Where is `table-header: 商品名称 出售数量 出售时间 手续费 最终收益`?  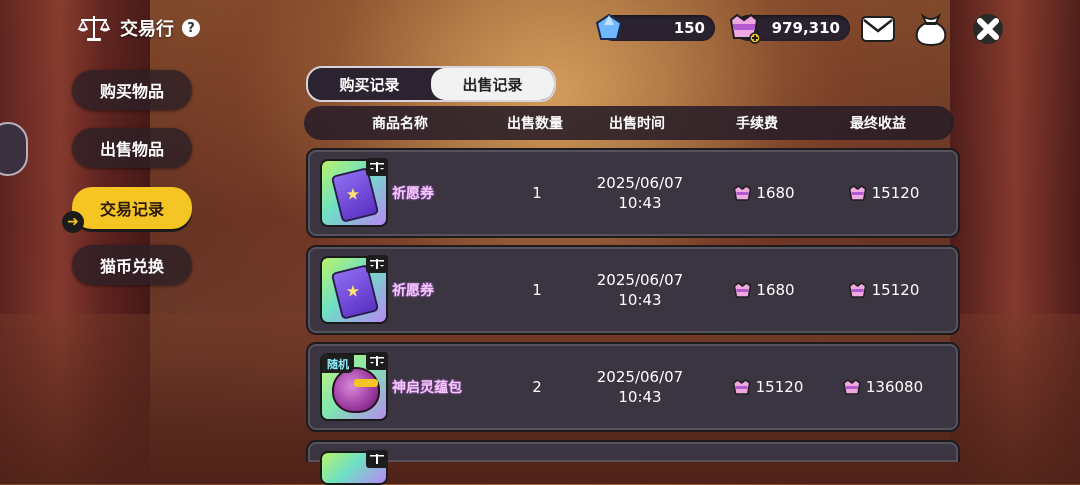 table-header: 商品名称 出售数量 出售时间 手续费 最终收益 is located at coordinates (629, 123).